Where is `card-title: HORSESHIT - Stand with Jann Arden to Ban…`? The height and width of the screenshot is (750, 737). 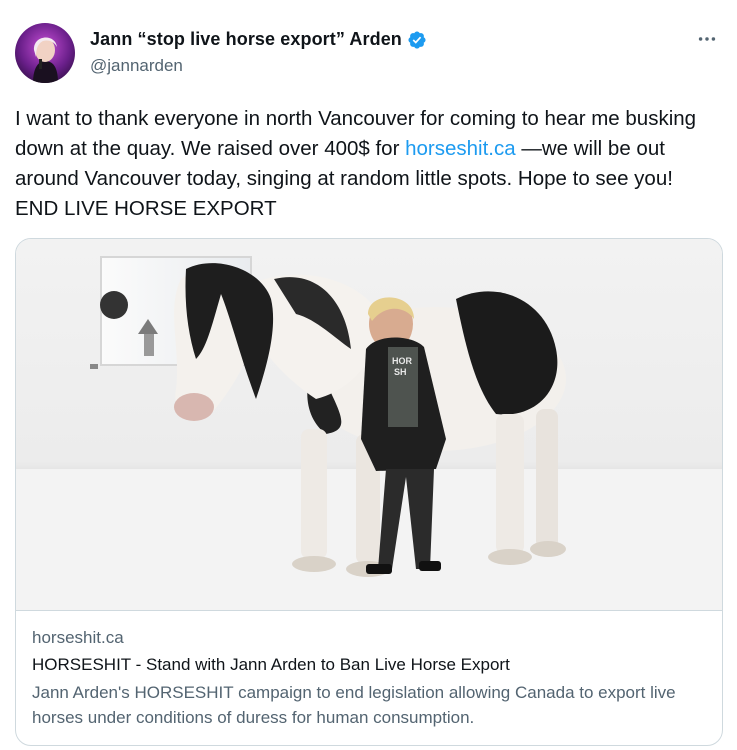
card-title: HORSESHIT - Stand with Jann Arden to Ban… is located at coordinates (271, 664).